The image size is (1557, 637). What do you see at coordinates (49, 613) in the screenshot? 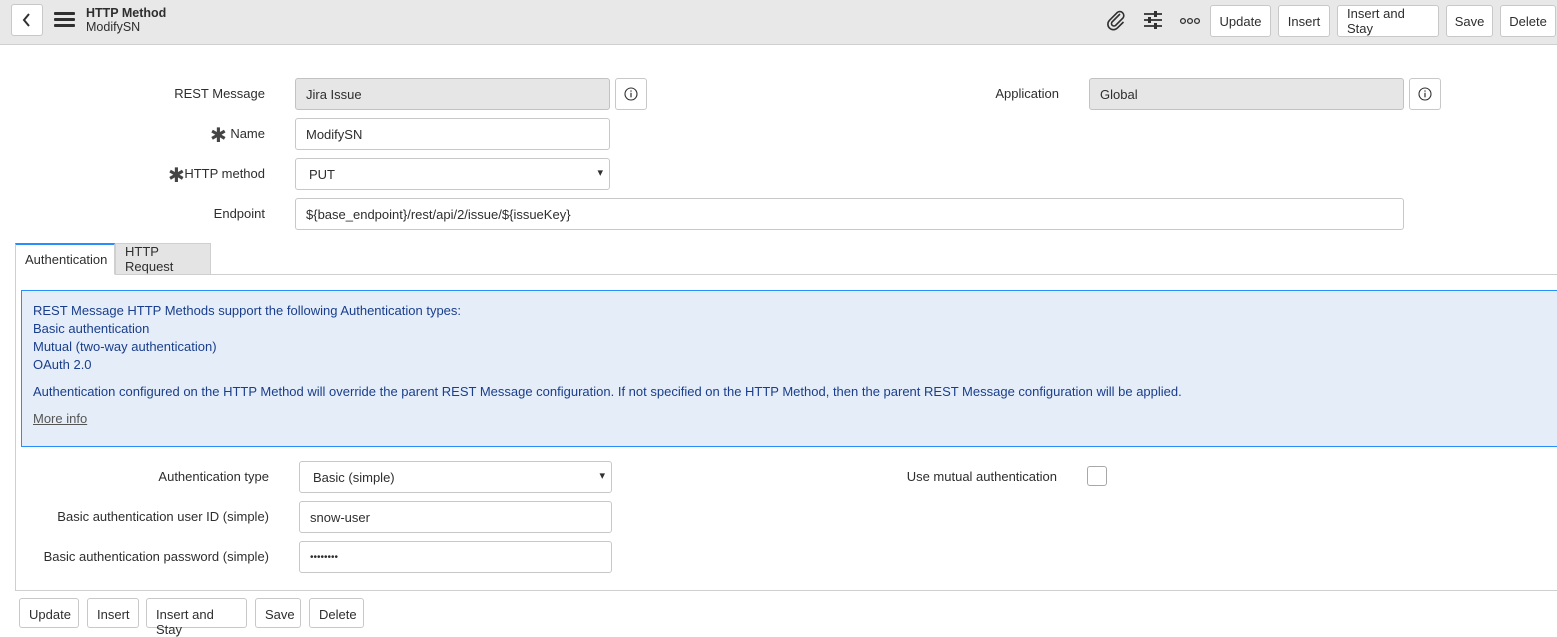
I see `bottom-update-button: Update` at bounding box center [49, 613].